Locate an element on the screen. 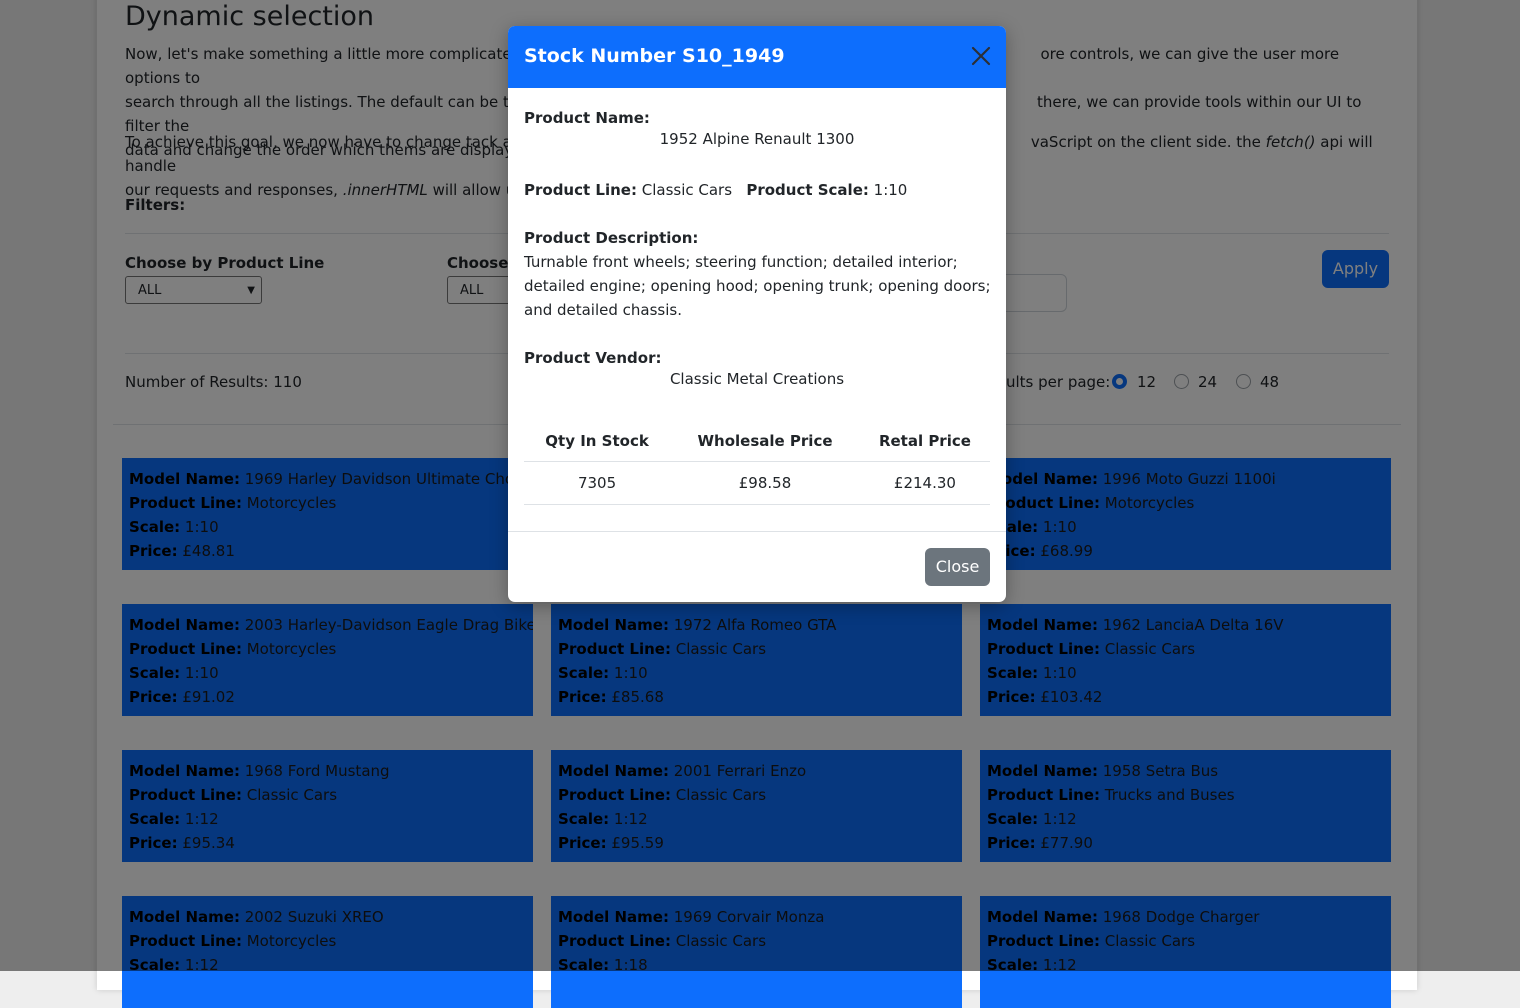 The height and width of the screenshot is (1008, 1520). modal-header: Stock Number S10_1949 is located at coordinates (757, 57).